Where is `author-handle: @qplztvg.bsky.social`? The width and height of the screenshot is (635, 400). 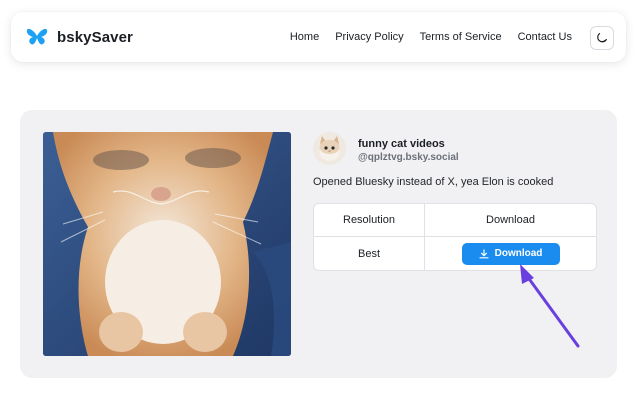 author-handle: @qplztvg.bsky.social is located at coordinates (408, 157).